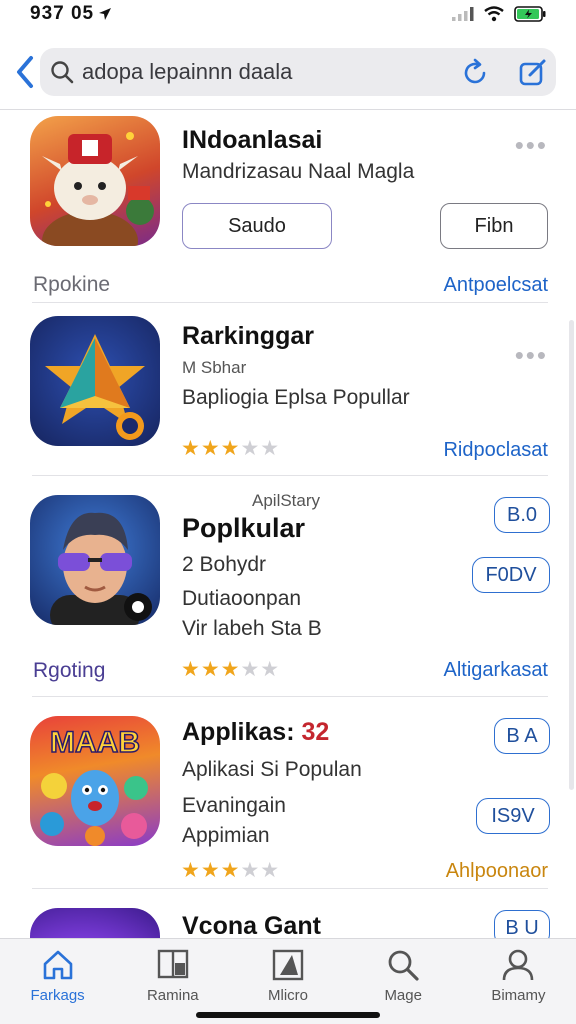  I want to click on app-description-line: Appimian, so click(226, 835).